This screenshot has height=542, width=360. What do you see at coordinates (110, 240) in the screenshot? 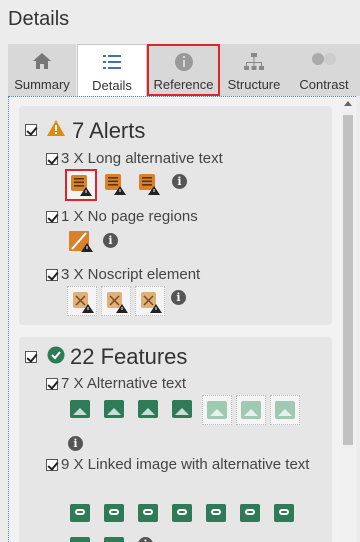
I see `no-regions-info-icon: i` at bounding box center [110, 240].